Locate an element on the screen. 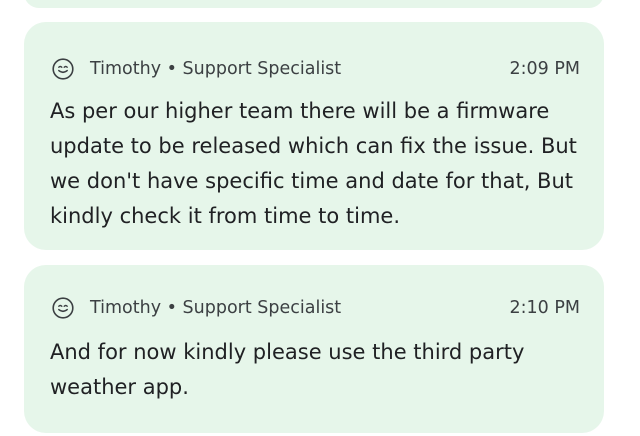  previous-message-card is located at coordinates (314, 4).